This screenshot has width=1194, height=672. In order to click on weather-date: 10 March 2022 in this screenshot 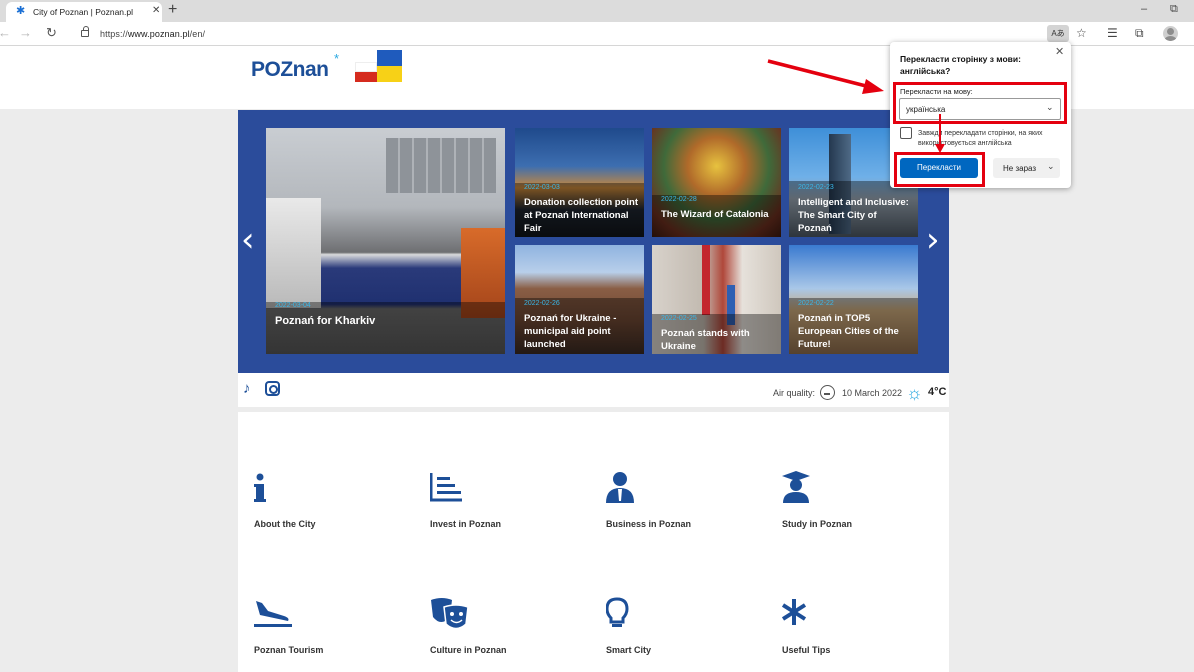, I will do `click(872, 393)`.